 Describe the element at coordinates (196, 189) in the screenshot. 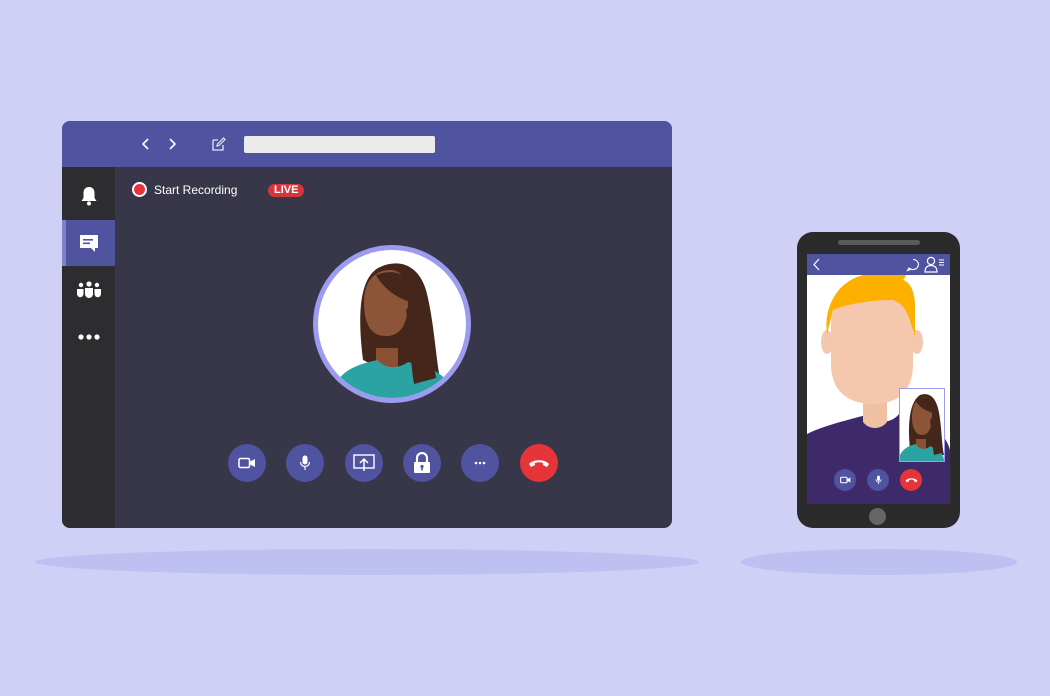

I see `start-recording-label: Start Recording` at that location.